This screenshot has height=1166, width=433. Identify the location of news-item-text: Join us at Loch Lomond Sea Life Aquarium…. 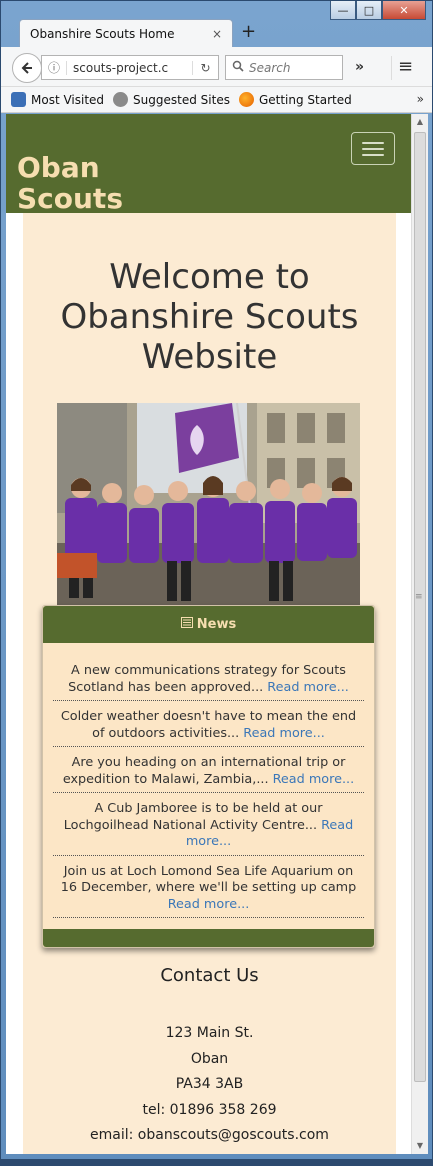
(208, 879).